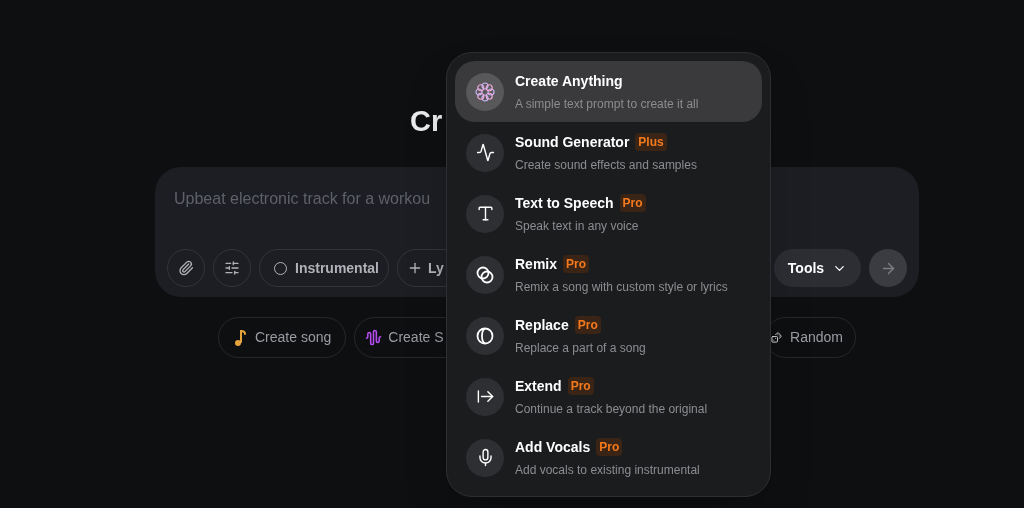  Describe the element at coordinates (485, 213) in the screenshot. I see `text-icon` at that location.